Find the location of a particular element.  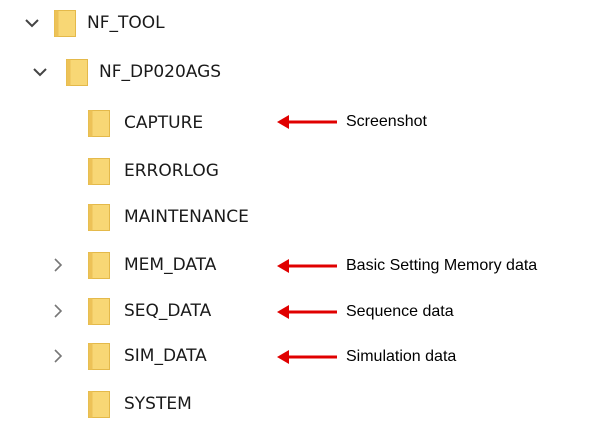

tree-node-maintenance: MAINTENANCE is located at coordinates (165, 217).